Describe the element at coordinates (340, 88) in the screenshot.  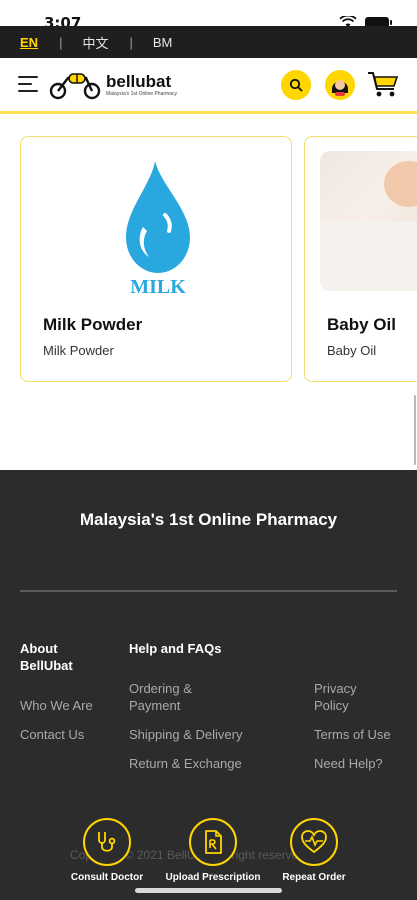
I see `avatar-icon` at that location.